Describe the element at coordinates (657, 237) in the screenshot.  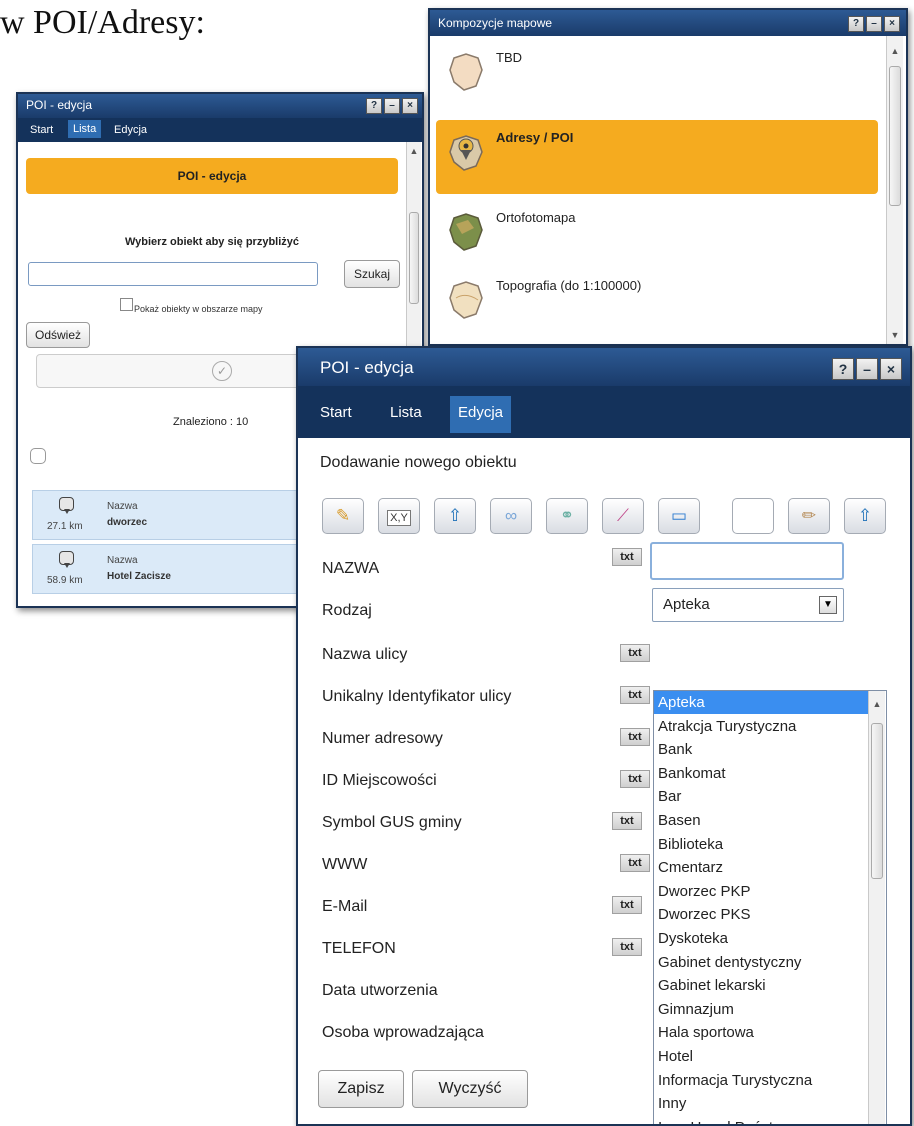
I see `composition-item: Ortofotomapa` at that location.